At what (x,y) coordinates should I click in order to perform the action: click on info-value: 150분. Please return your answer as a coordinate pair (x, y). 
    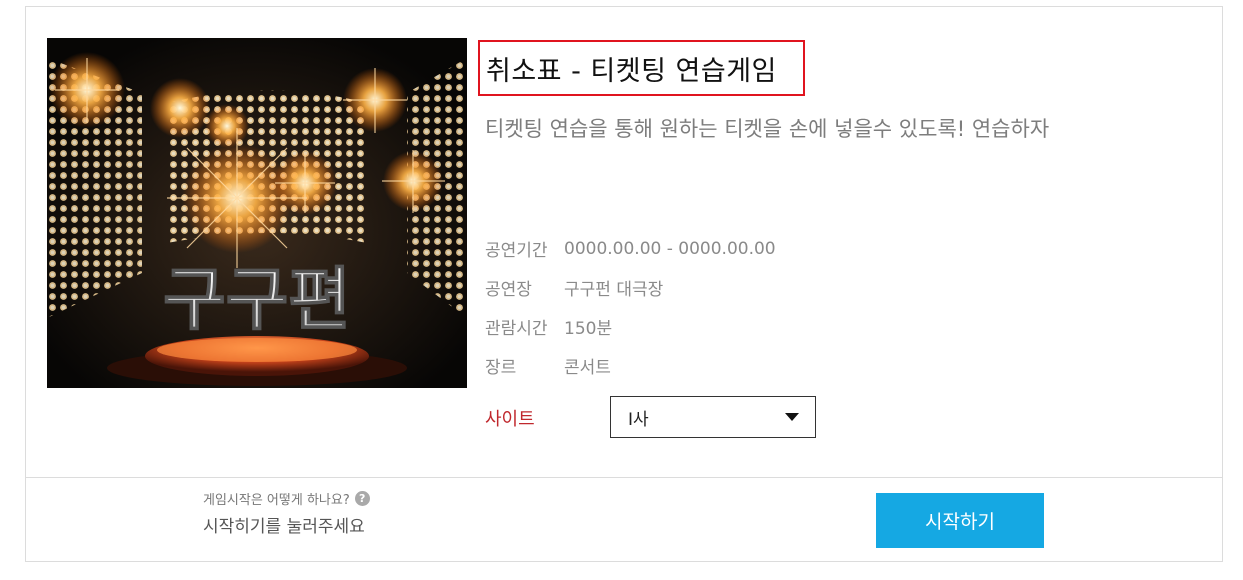
    Looking at the image, I should click on (588, 329).